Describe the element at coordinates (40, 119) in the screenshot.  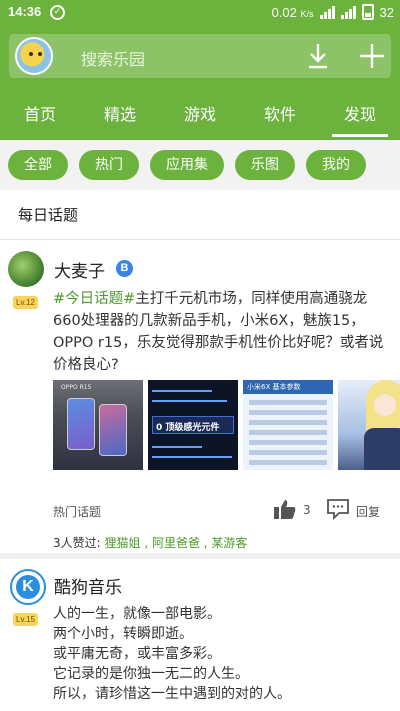
I see `tab-home: 首页` at that location.